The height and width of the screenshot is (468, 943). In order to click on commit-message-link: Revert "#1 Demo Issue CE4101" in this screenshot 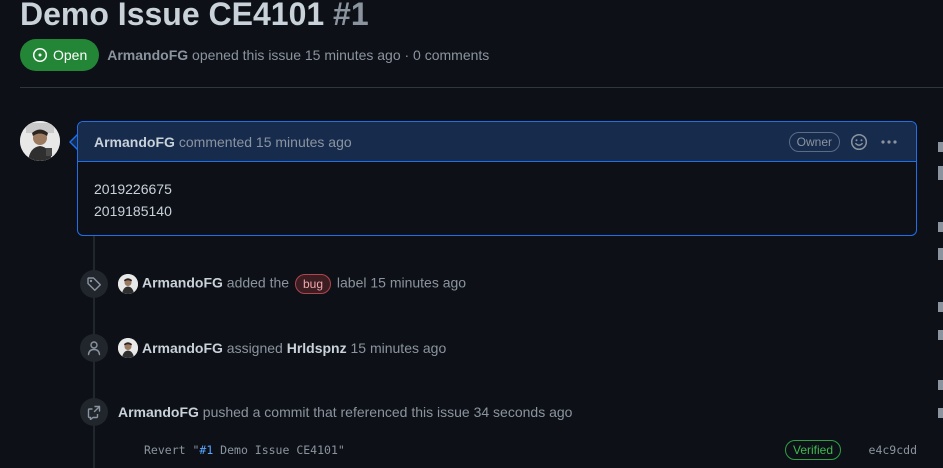, I will do `click(244, 450)`.